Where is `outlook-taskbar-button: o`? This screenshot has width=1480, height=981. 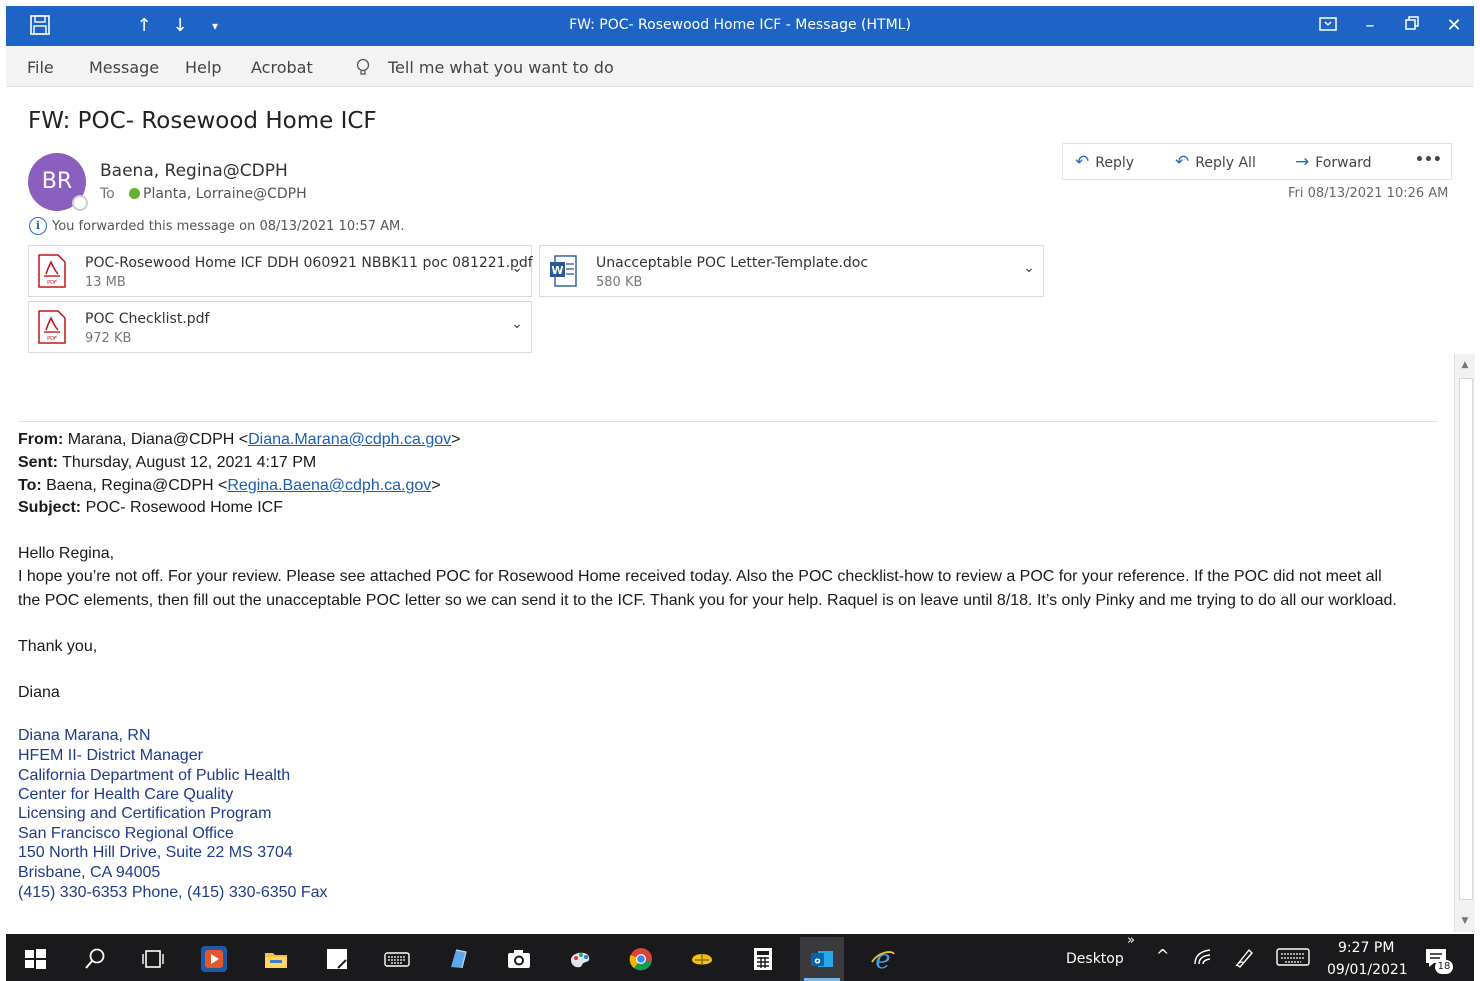
outlook-taskbar-button: o is located at coordinates (822, 959).